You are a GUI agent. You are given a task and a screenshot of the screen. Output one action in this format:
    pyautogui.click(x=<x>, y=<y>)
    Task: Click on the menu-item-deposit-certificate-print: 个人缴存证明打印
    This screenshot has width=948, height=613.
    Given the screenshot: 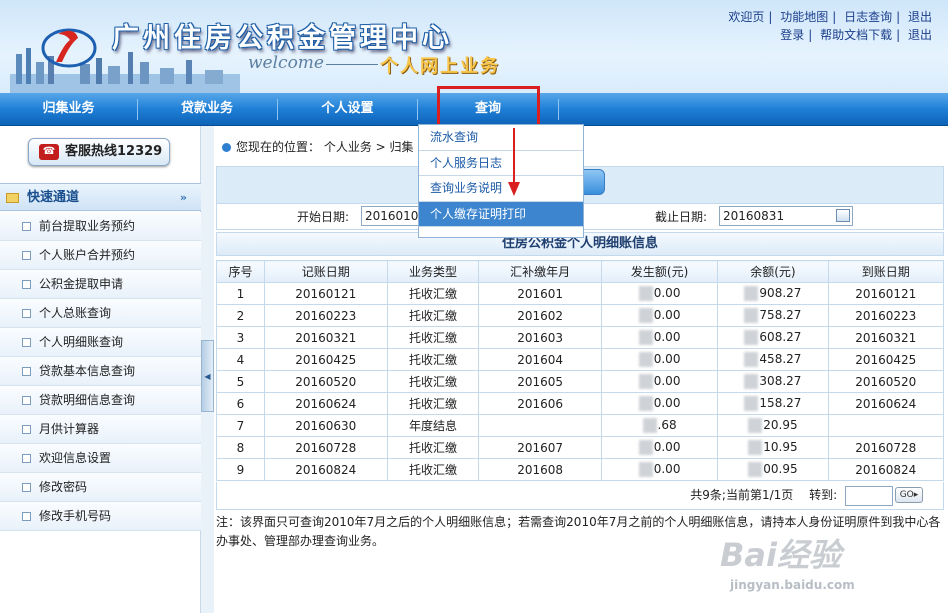 What is the action you would take?
    pyautogui.click(x=501, y=214)
    